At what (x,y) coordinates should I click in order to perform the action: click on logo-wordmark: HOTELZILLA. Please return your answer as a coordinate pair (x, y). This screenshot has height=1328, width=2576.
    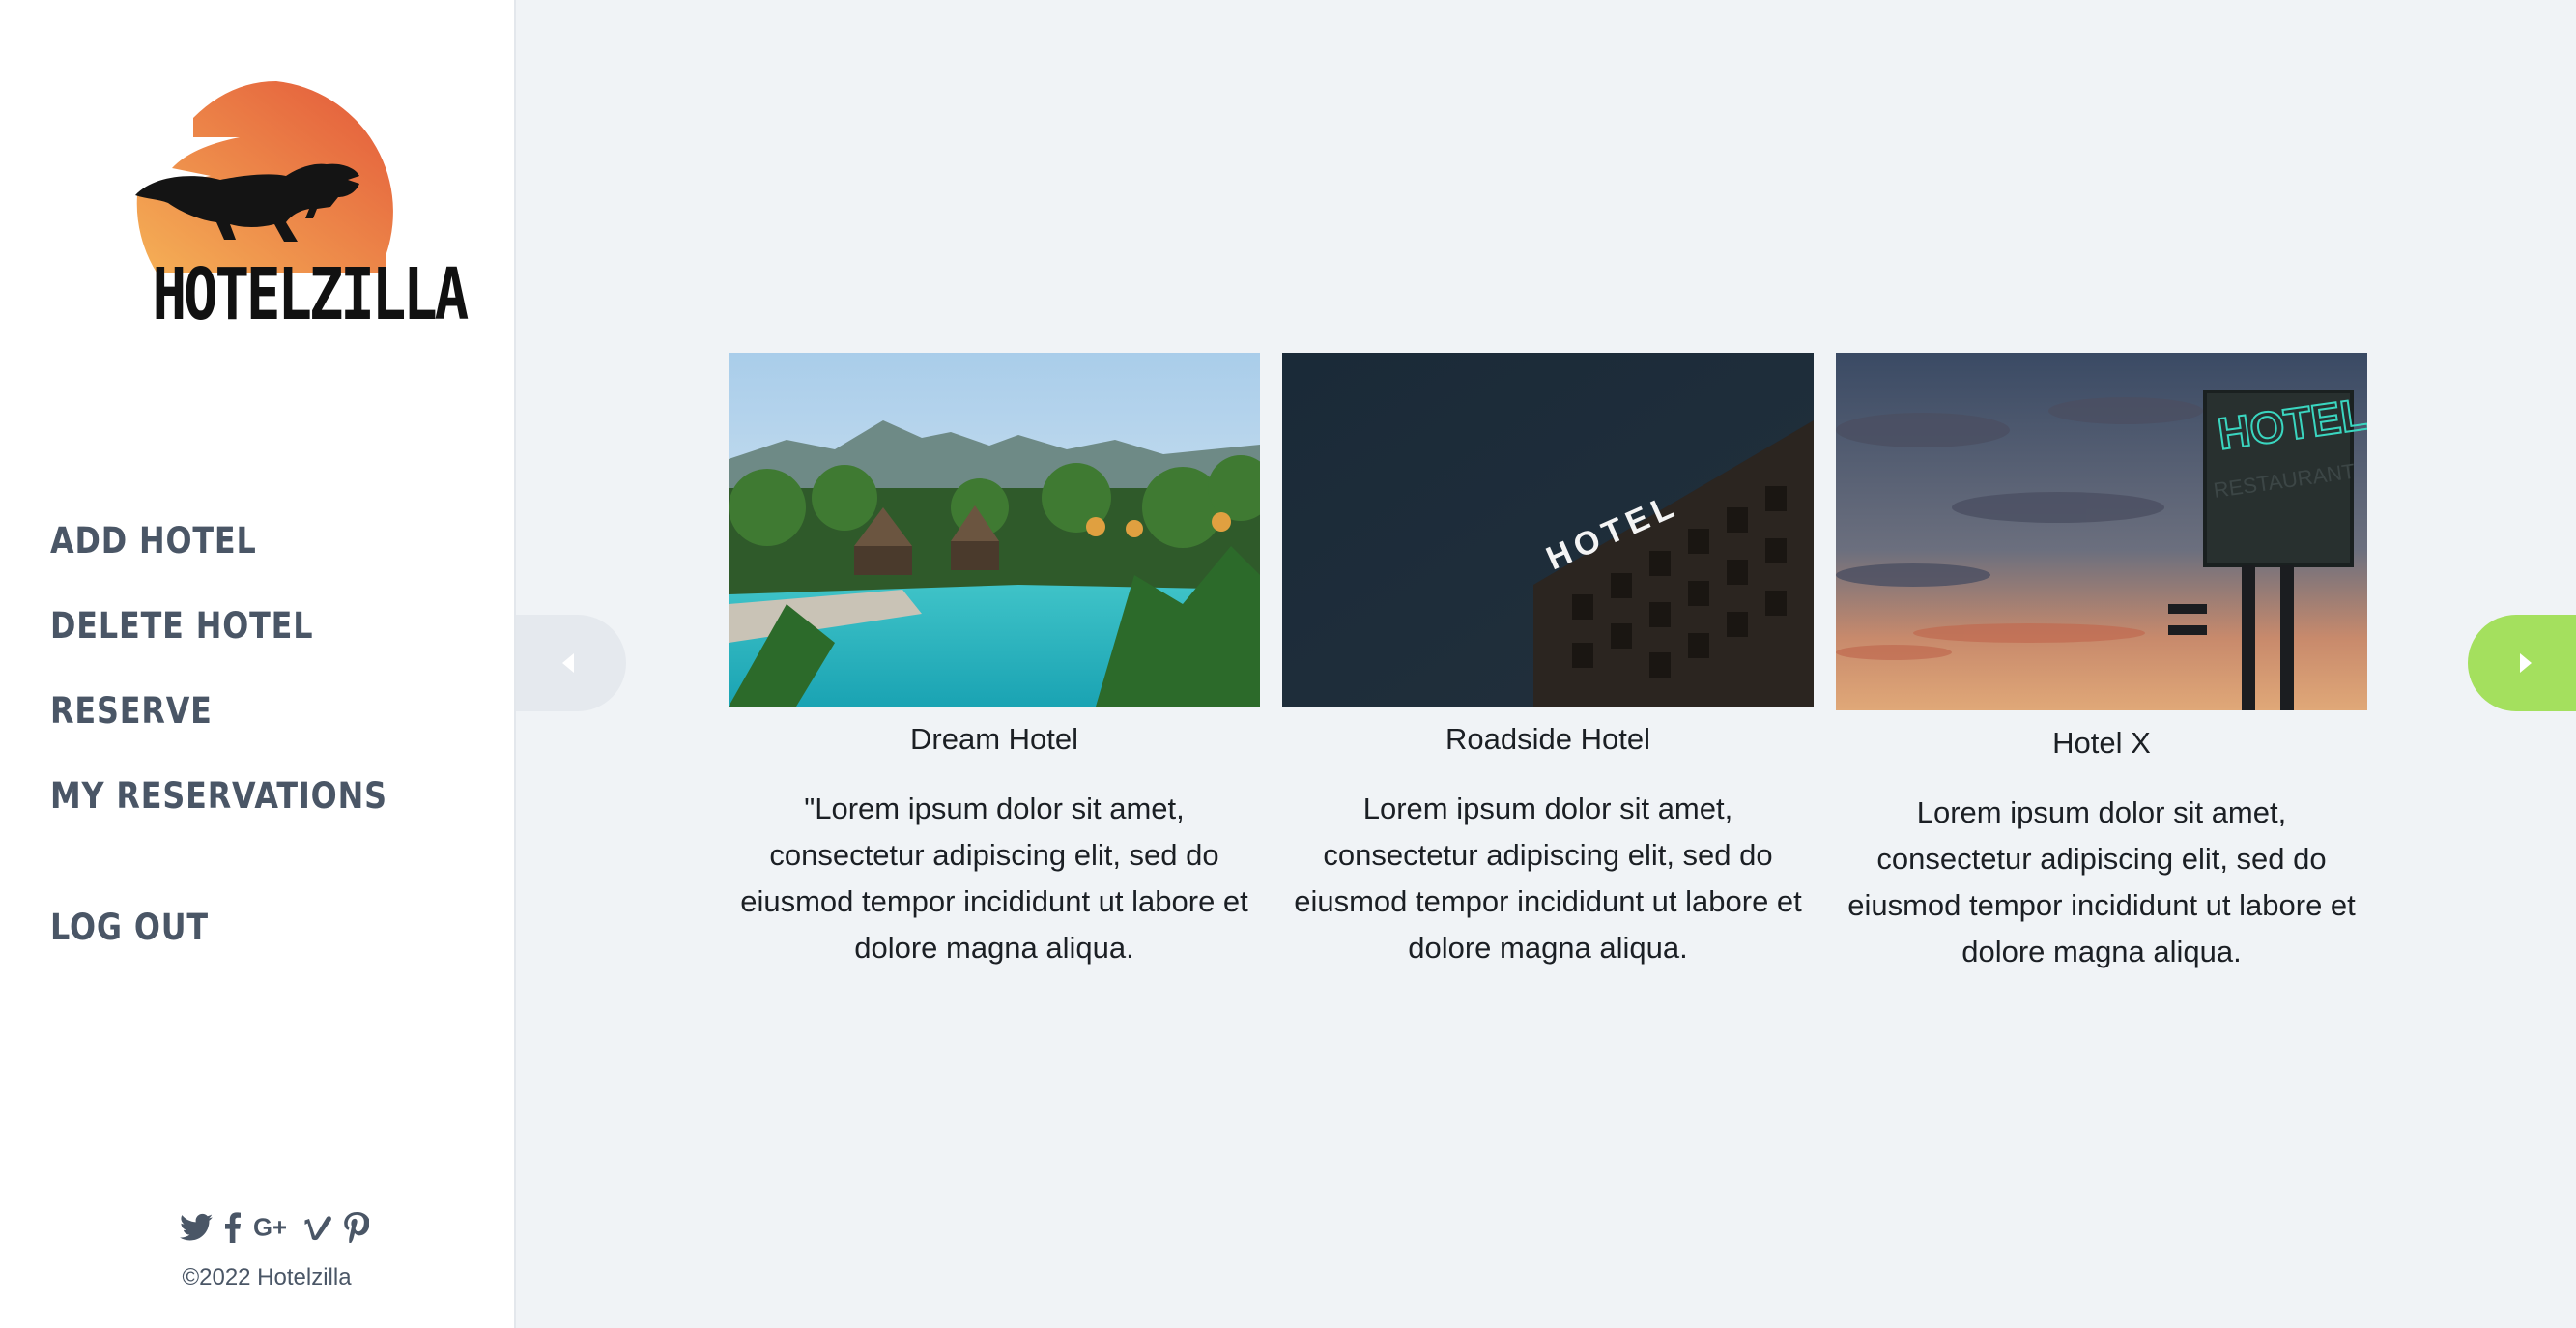
    Looking at the image, I should click on (311, 294).